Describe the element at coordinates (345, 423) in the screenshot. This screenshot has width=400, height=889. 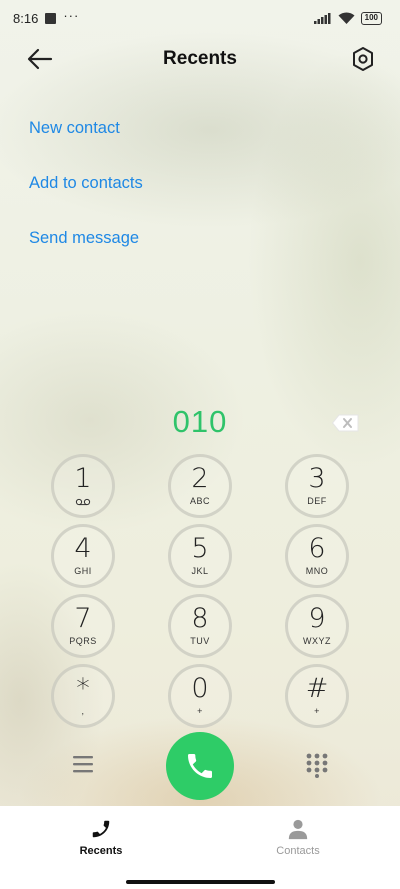
I see `backspace-icon` at that location.